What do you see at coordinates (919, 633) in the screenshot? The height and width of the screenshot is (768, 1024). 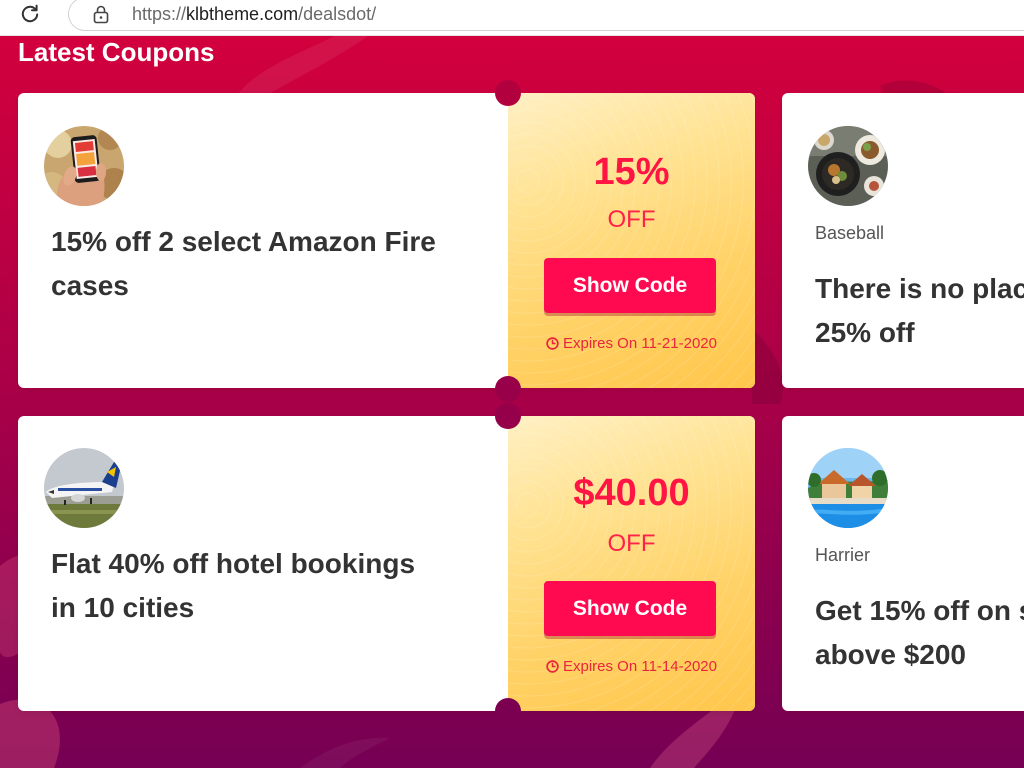 I see `coupon-title: Get 15% off on s above $200` at bounding box center [919, 633].